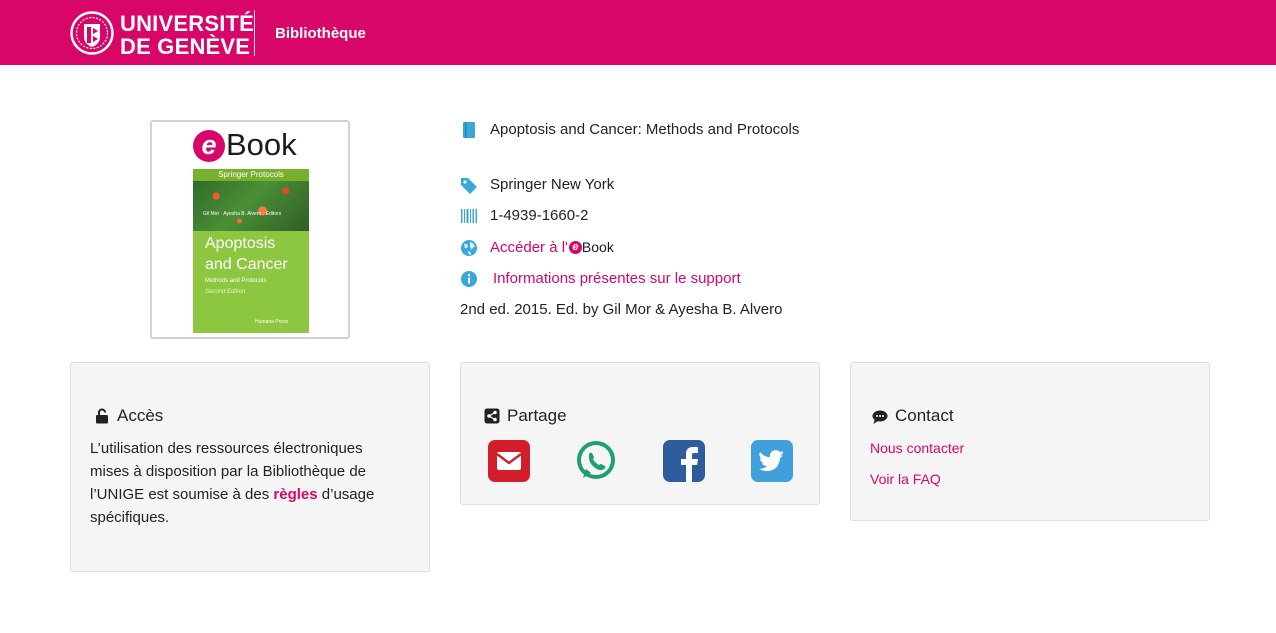  What do you see at coordinates (320, 33) in the screenshot?
I see `library-link: Bibliothèque` at bounding box center [320, 33].